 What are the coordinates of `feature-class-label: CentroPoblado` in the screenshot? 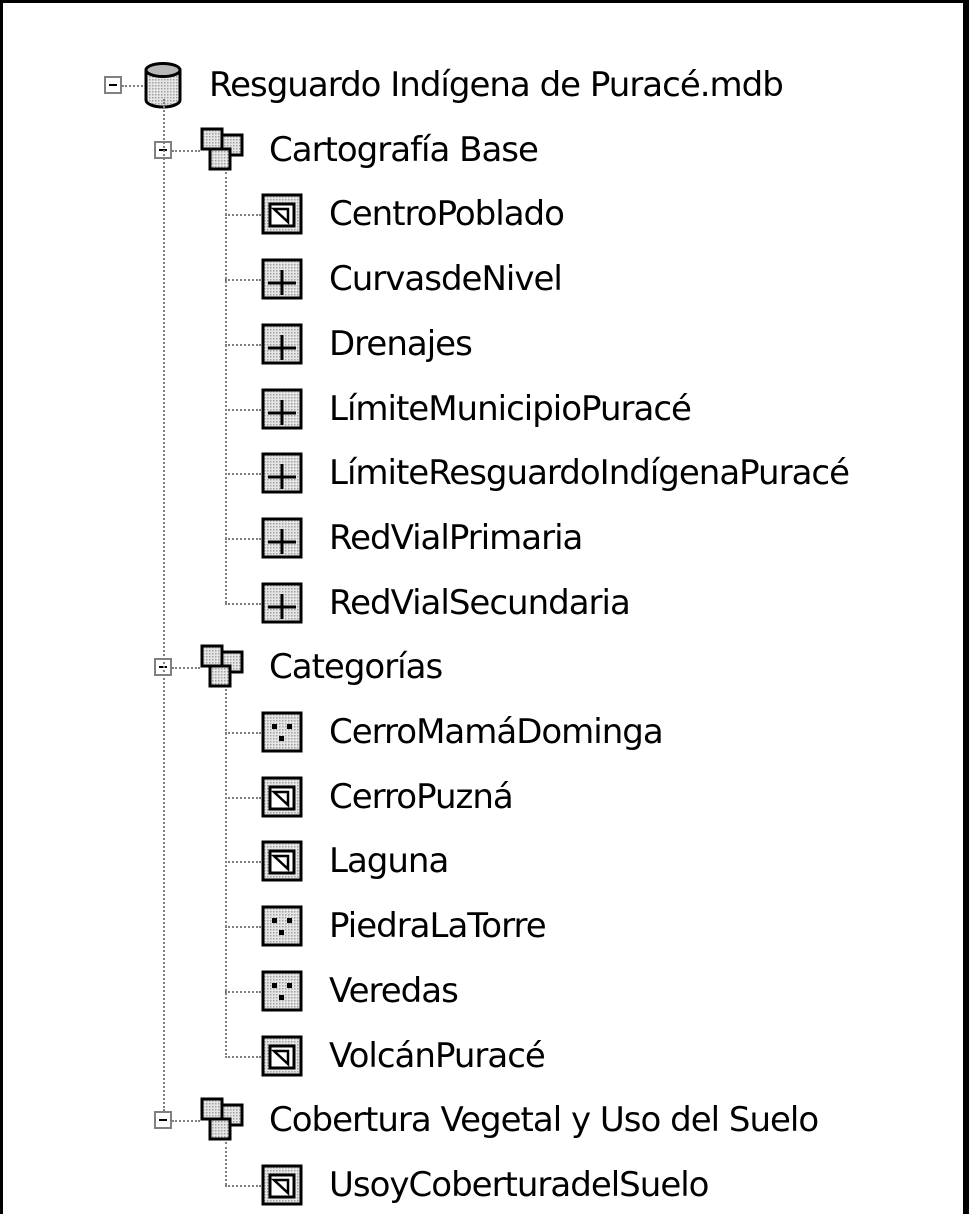 It's located at (447, 214).